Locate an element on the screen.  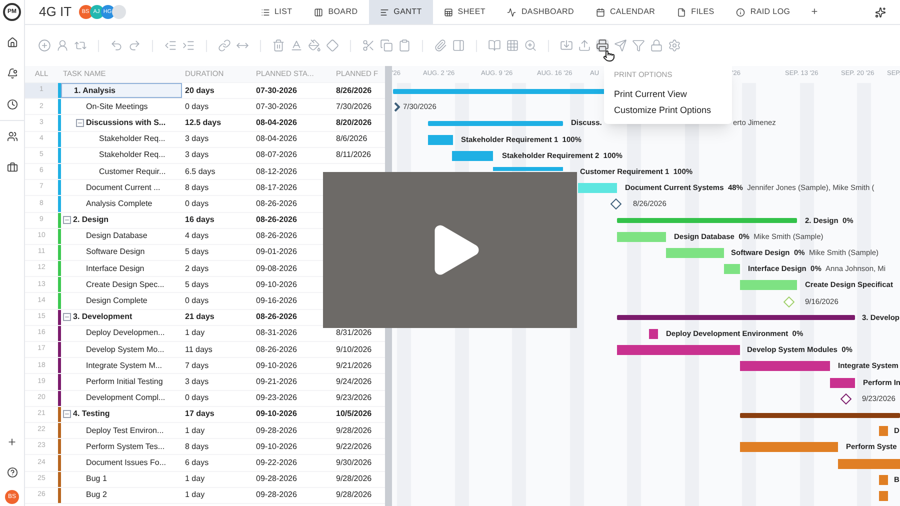
text-color-icon is located at coordinates (296, 45).